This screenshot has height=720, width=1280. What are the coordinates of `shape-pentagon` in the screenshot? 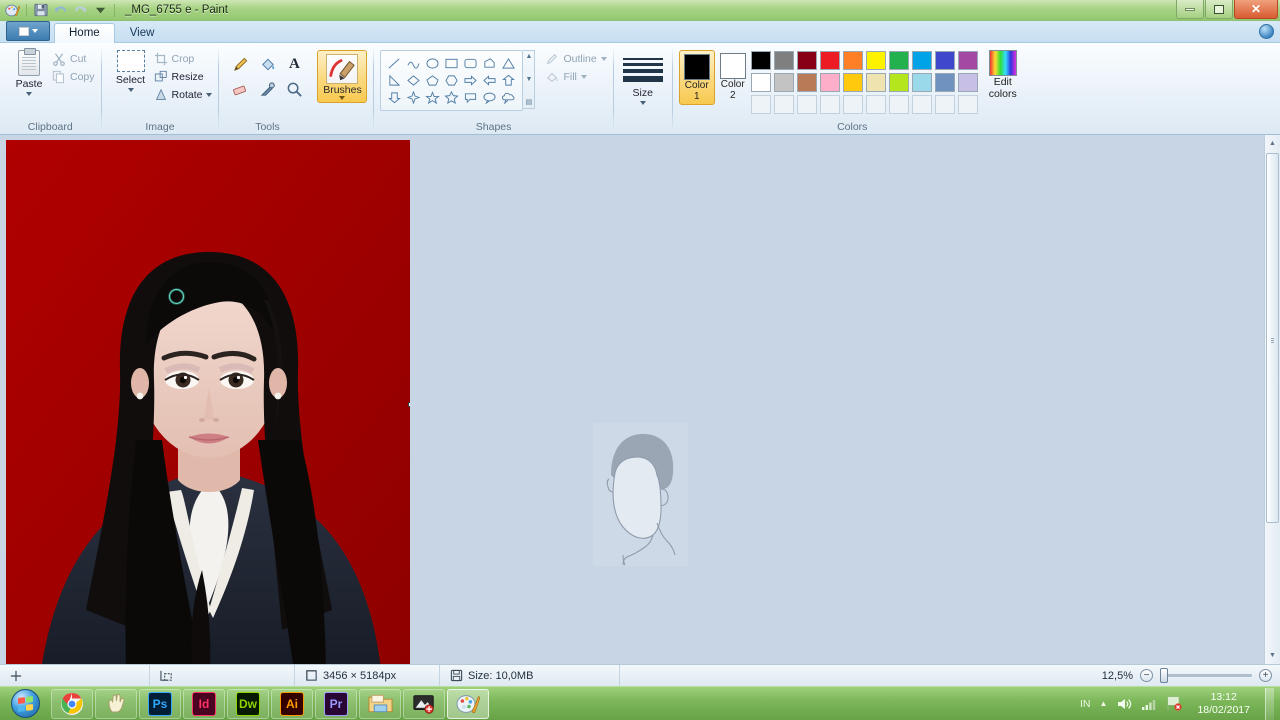 It's located at (432, 80).